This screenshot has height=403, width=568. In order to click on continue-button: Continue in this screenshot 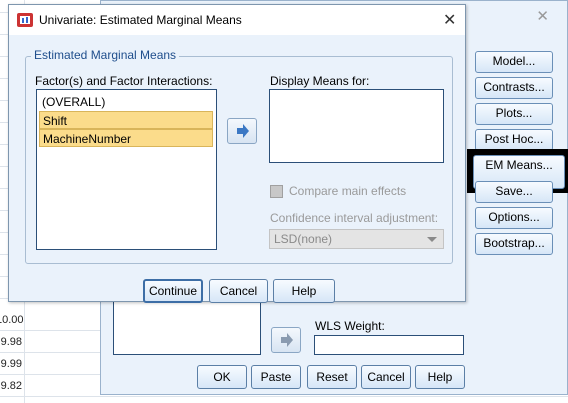, I will do `click(173, 291)`.